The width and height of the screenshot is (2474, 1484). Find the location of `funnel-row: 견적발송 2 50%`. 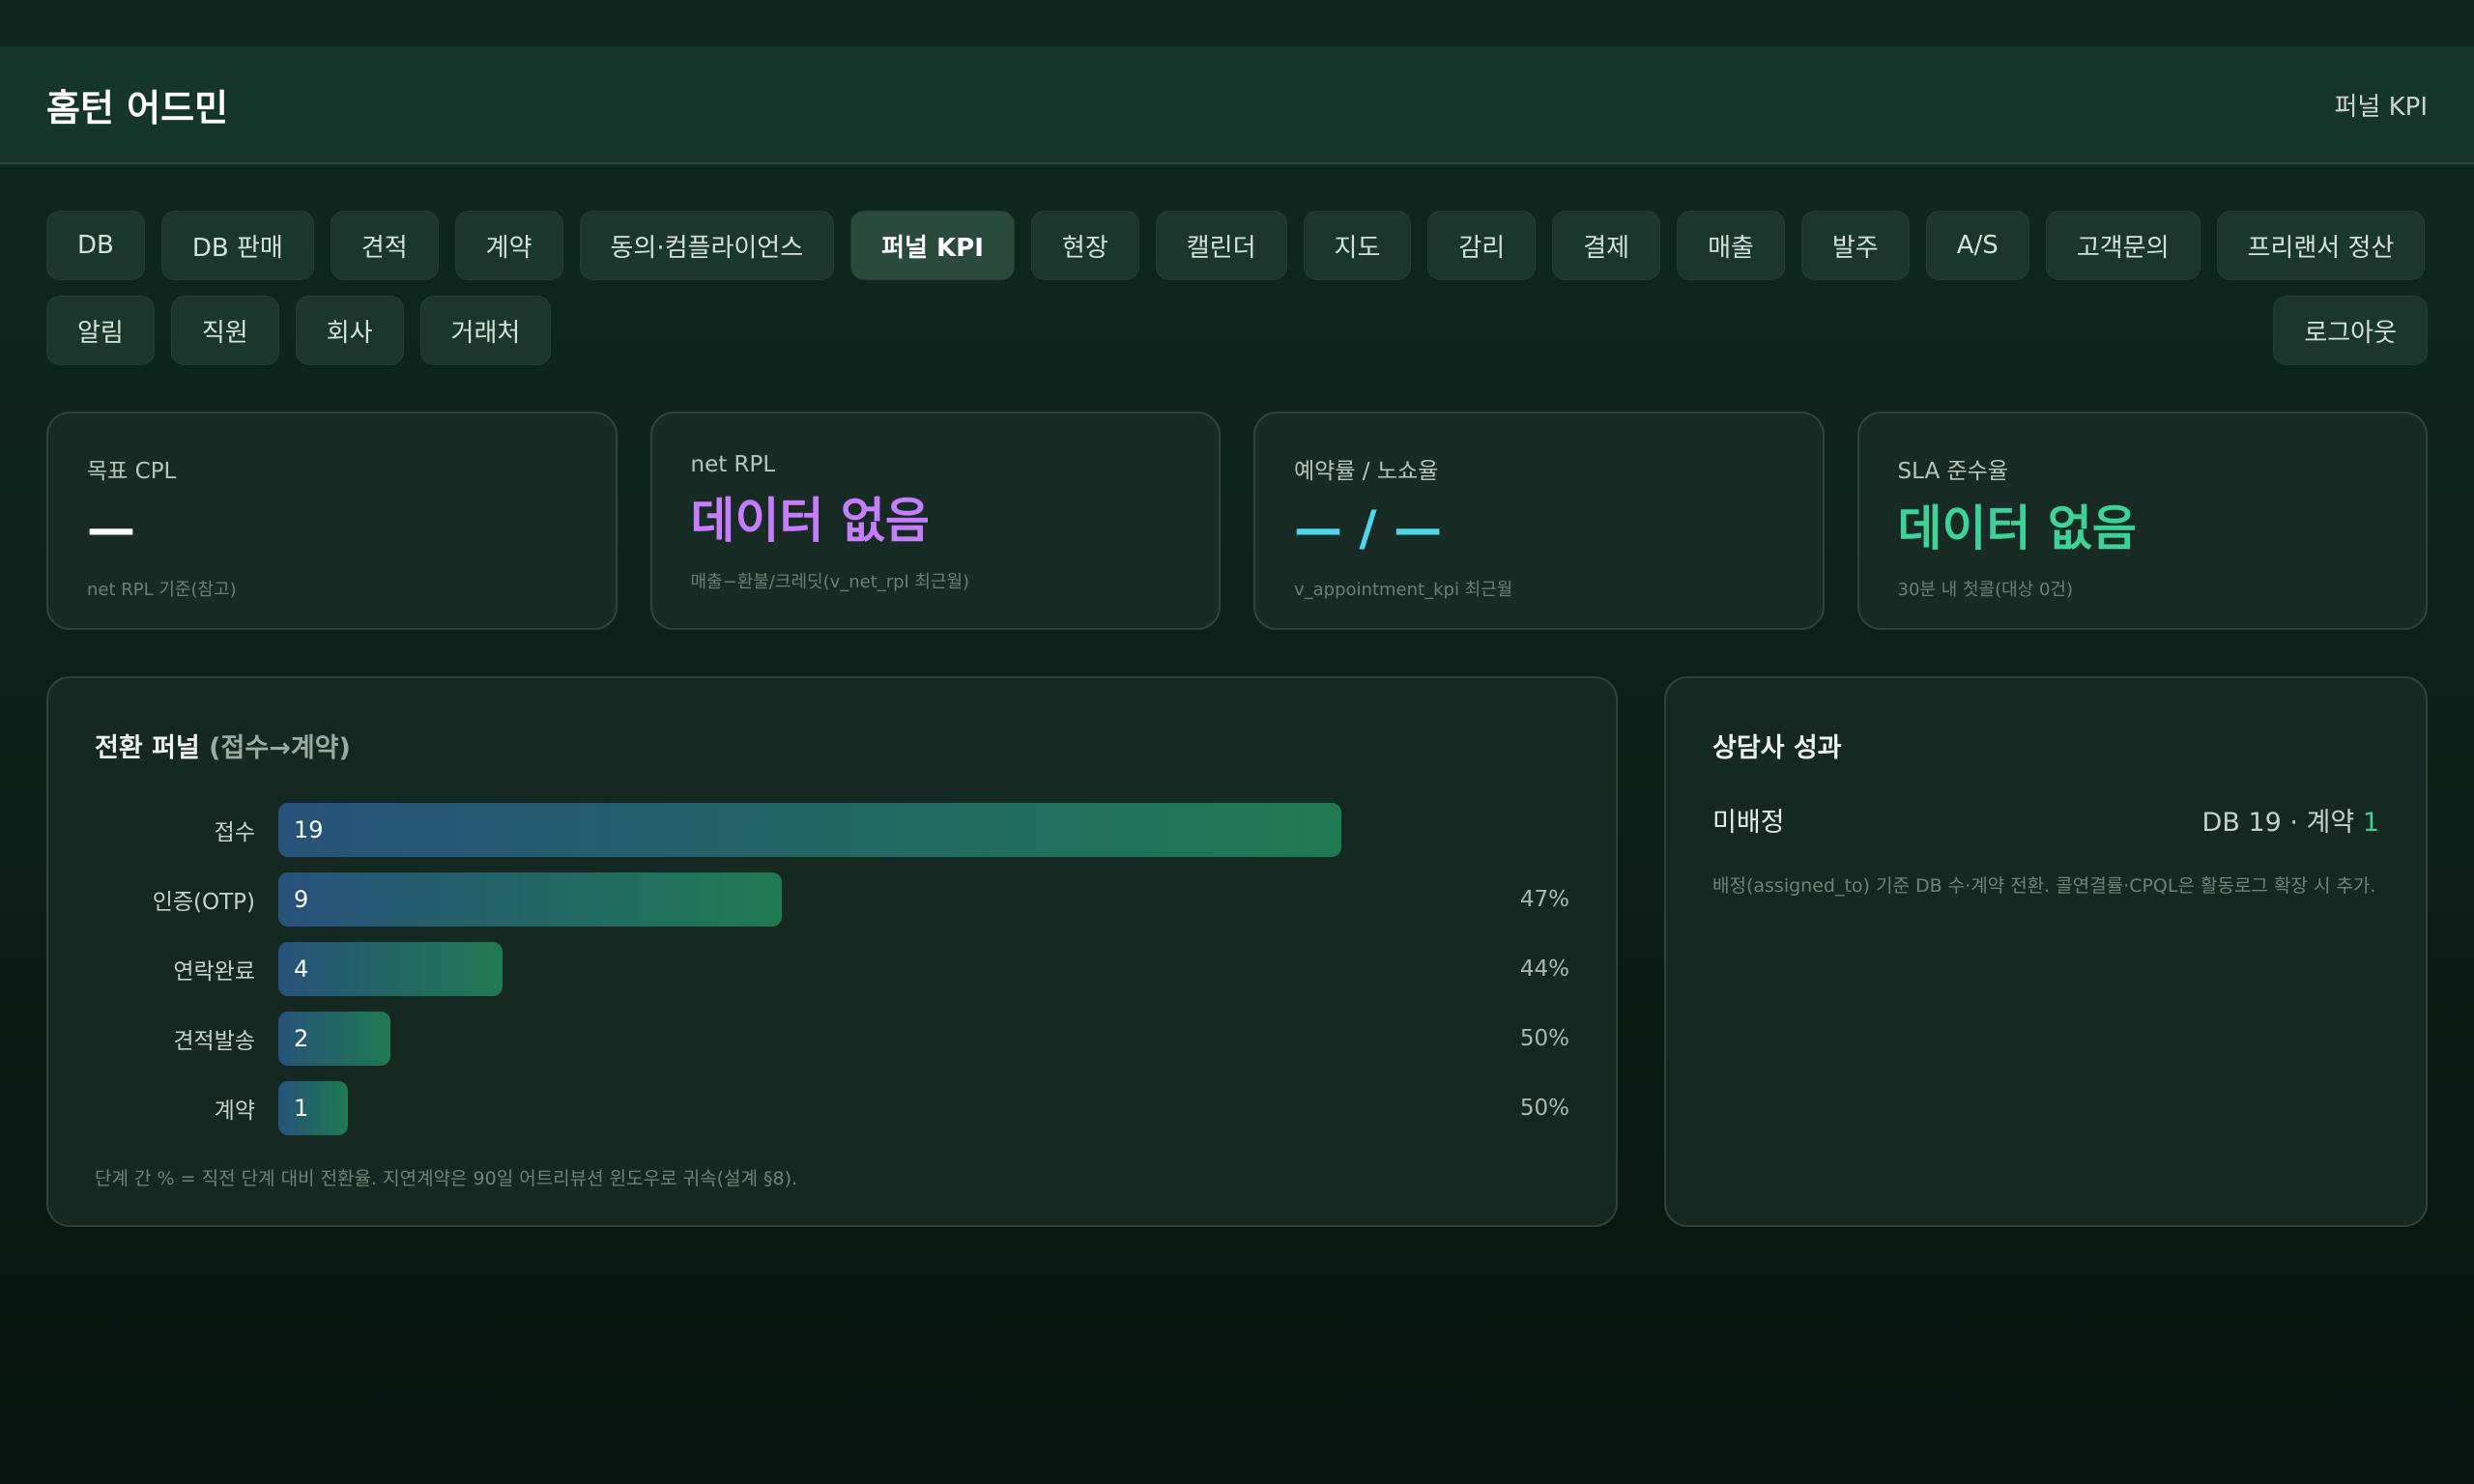

funnel-row: 견적발송 2 50% is located at coordinates (832, 1039).